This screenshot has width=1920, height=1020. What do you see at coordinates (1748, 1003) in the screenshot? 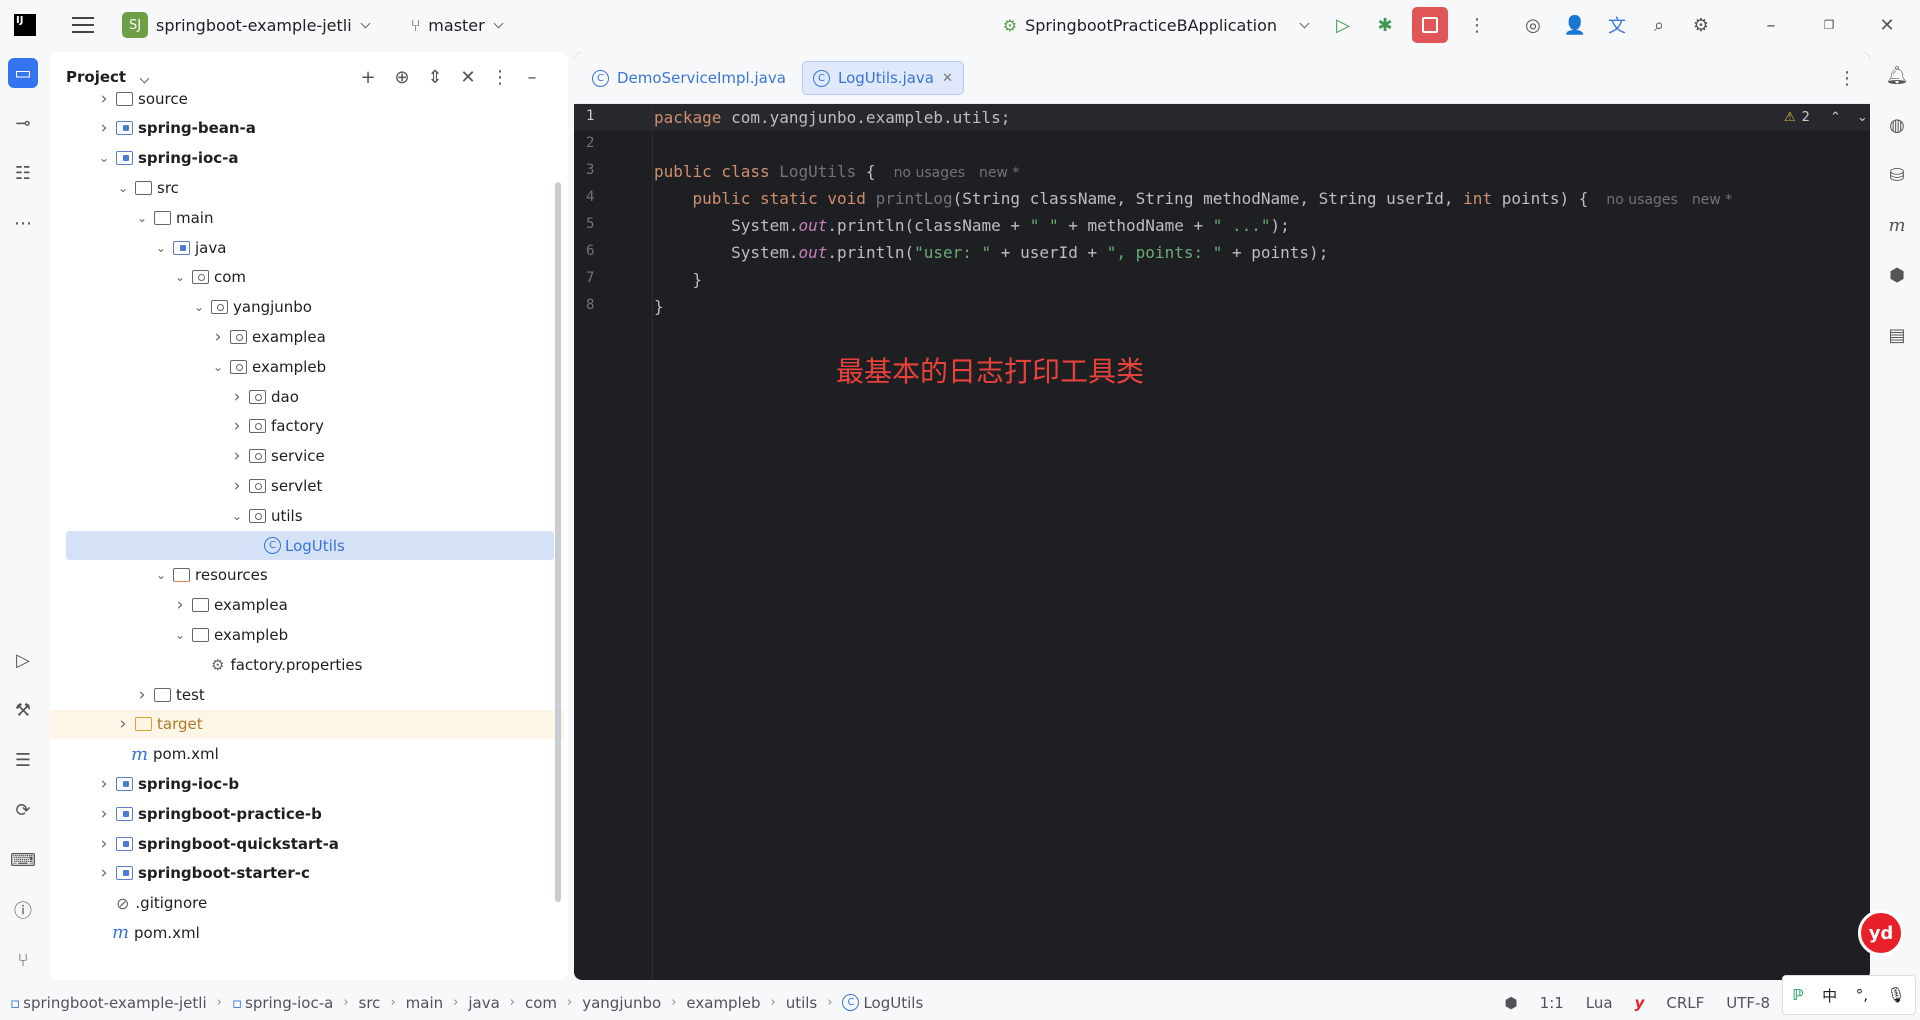
I see `encoding: UTF-8` at bounding box center [1748, 1003].